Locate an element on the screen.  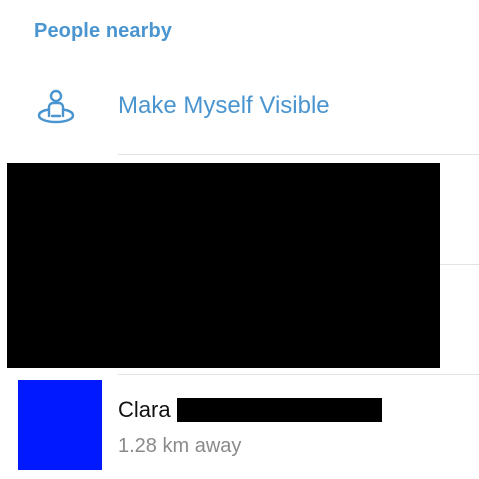
person-name: Clara is located at coordinates (144, 409).